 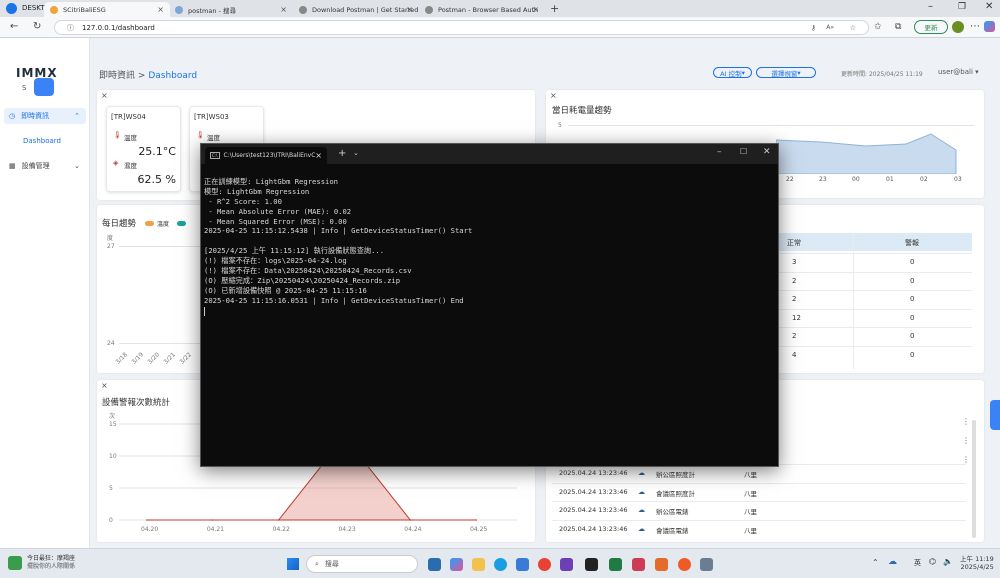 What do you see at coordinates (813, 28) in the screenshot?
I see `key-icon: ⚷` at bounding box center [813, 28].